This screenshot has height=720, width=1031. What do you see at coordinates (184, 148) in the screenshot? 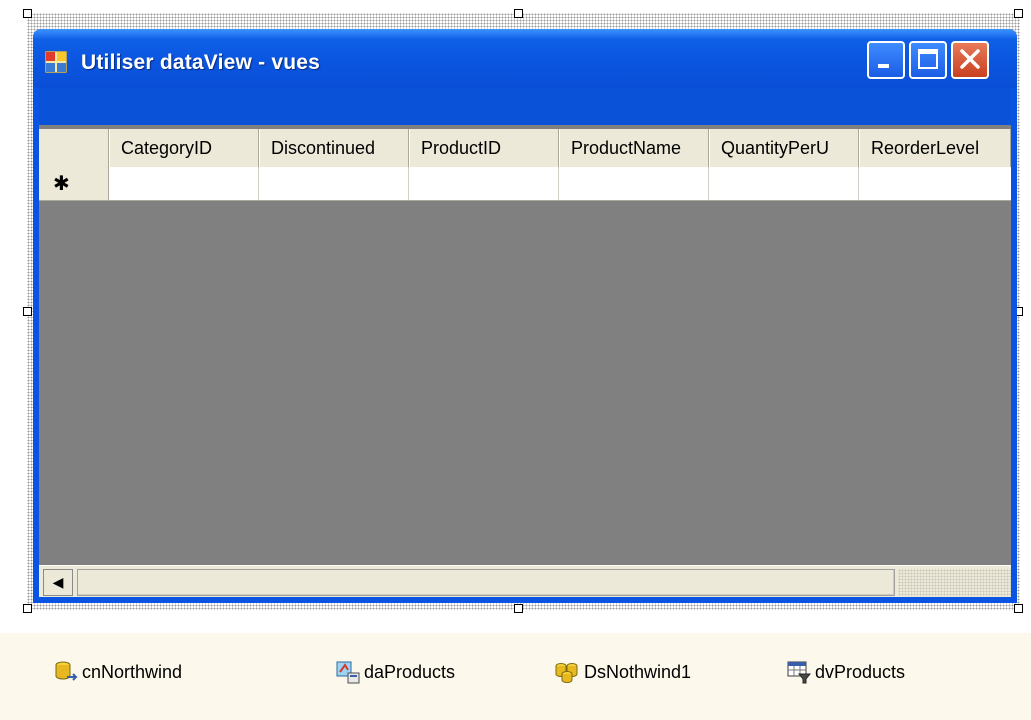
I see `column-header-categoryid: CategoryID` at bounding box center [184, 148].